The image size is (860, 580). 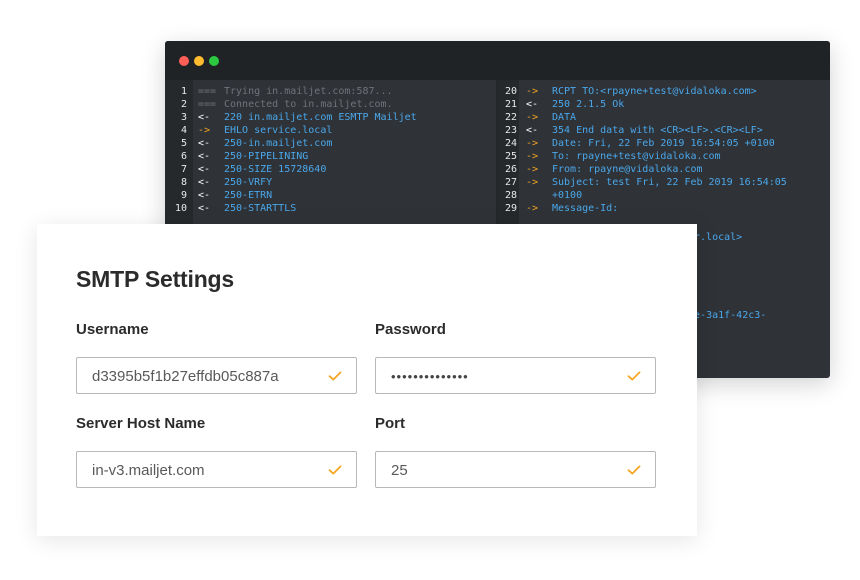 What do you see at coordinates (308, 104) in the screenshot?
I see `log-text: Connected to in.mailjet.com.` at bounding box center [308, 104].